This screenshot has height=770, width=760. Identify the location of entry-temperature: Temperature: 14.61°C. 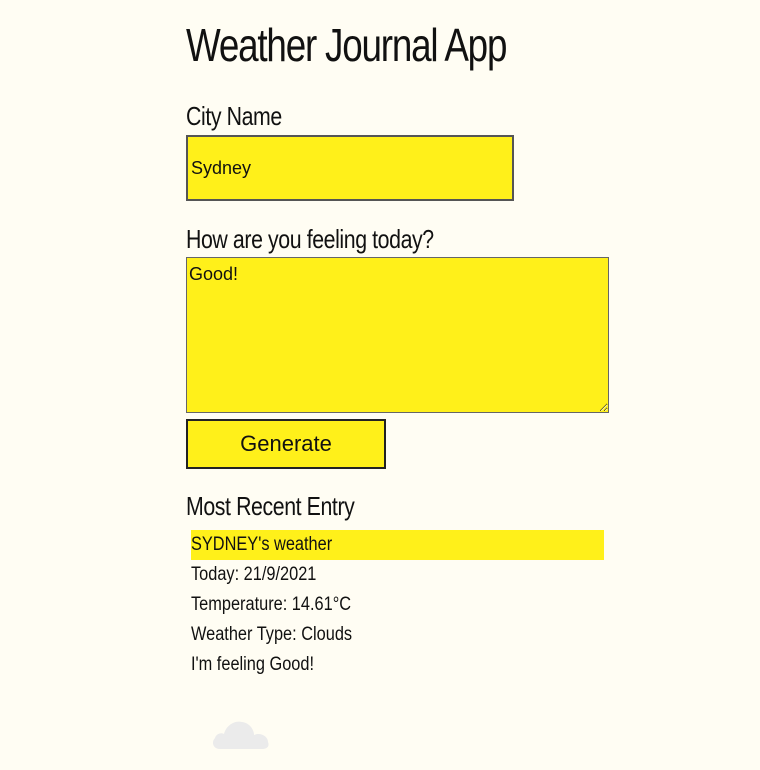
(397, 605).